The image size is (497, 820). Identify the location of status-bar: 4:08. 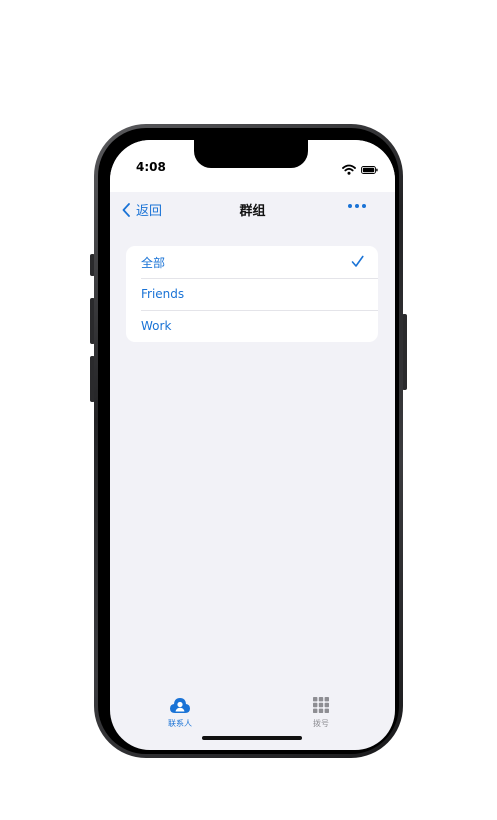
(252, 166).